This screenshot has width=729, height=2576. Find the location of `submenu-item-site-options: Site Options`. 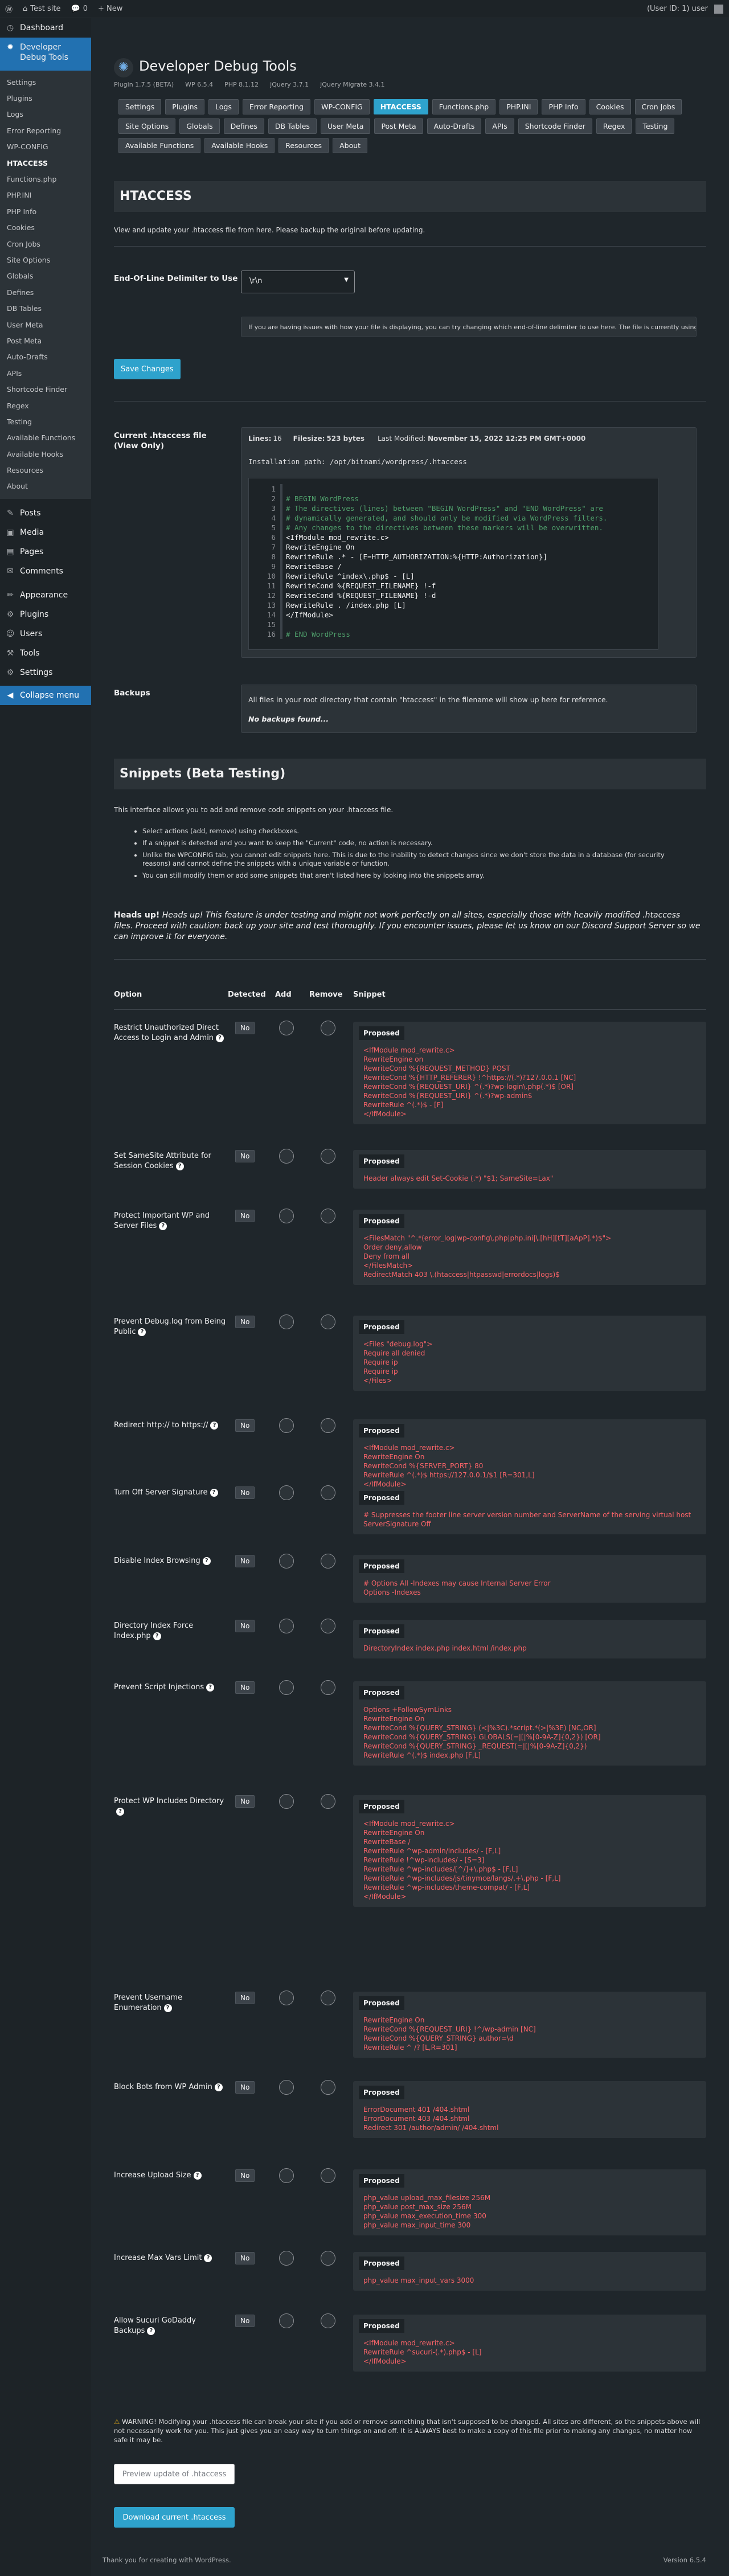

submenu-item-site-options: Site Options is located at coordinates (45, 260).